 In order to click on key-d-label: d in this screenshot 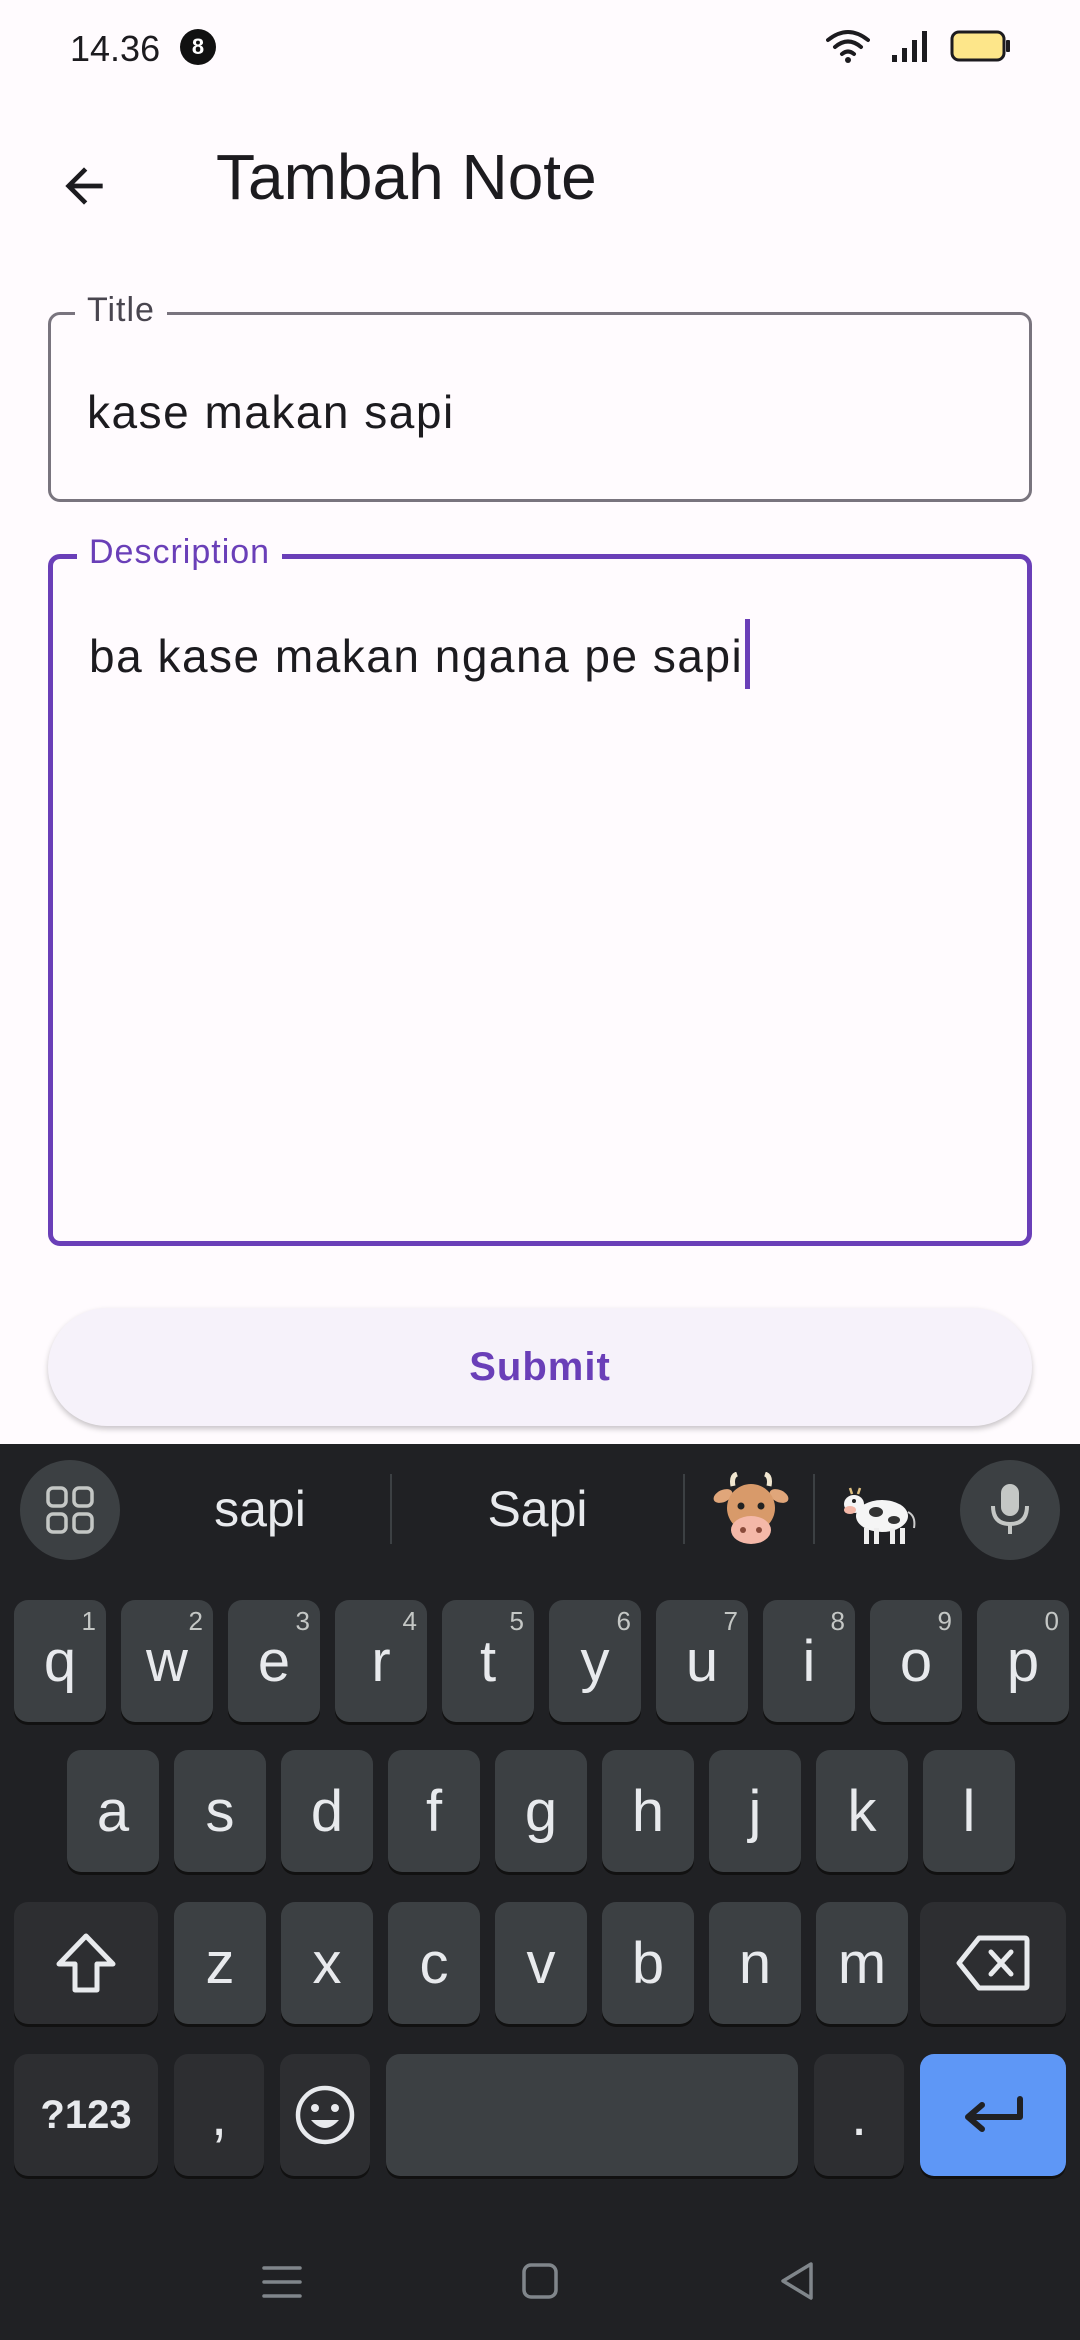, I will do `click(327, 1811)`.